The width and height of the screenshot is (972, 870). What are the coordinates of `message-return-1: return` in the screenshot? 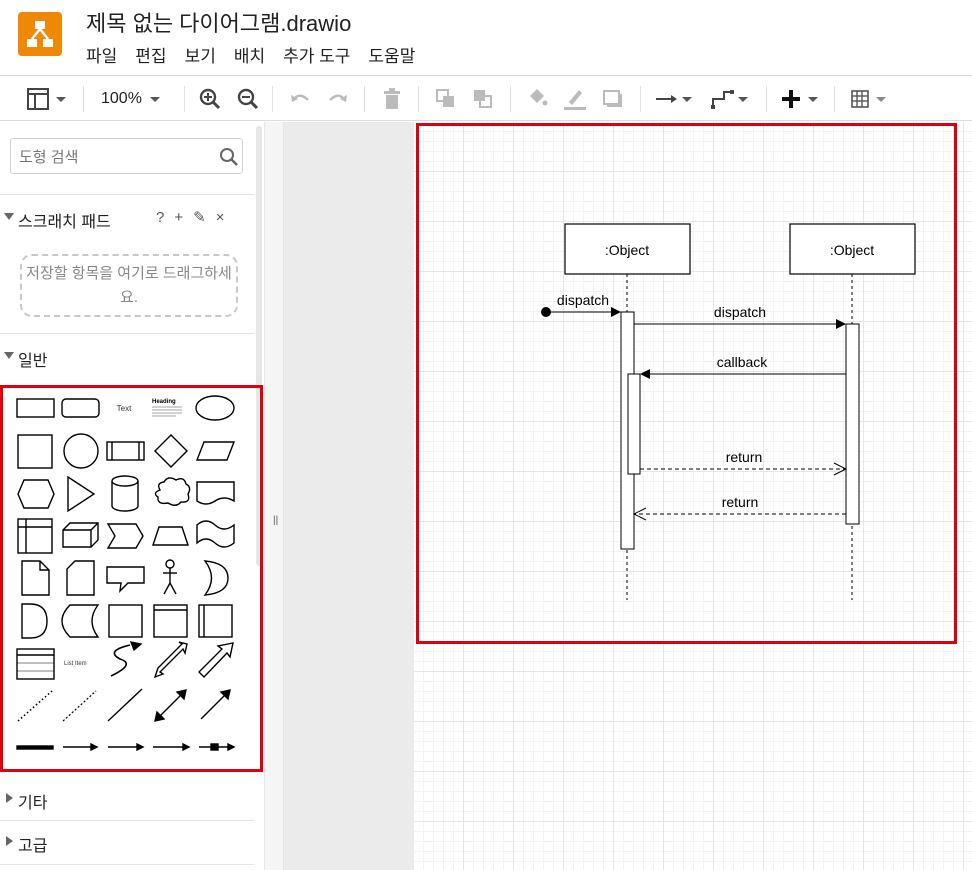 It's located at (744, 462).